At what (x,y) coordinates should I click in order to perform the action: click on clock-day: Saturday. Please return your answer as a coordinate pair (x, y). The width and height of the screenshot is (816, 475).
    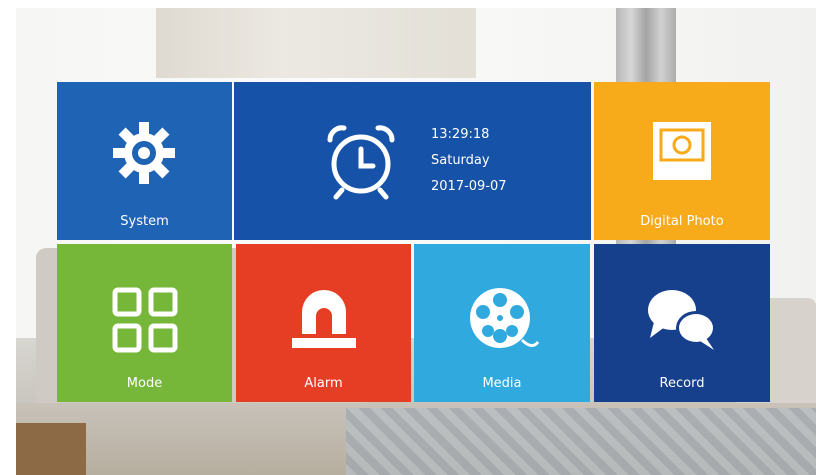
    Looking at the image, I should click on (460, 160).